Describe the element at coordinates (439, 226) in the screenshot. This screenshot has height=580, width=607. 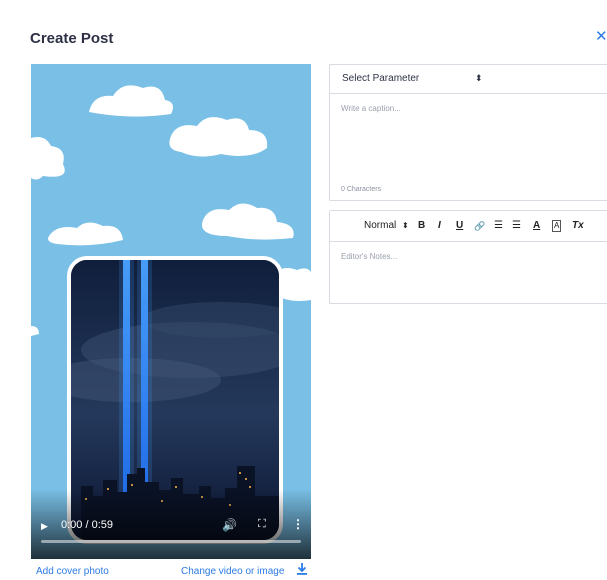
I see `italic-button: I` at that location.